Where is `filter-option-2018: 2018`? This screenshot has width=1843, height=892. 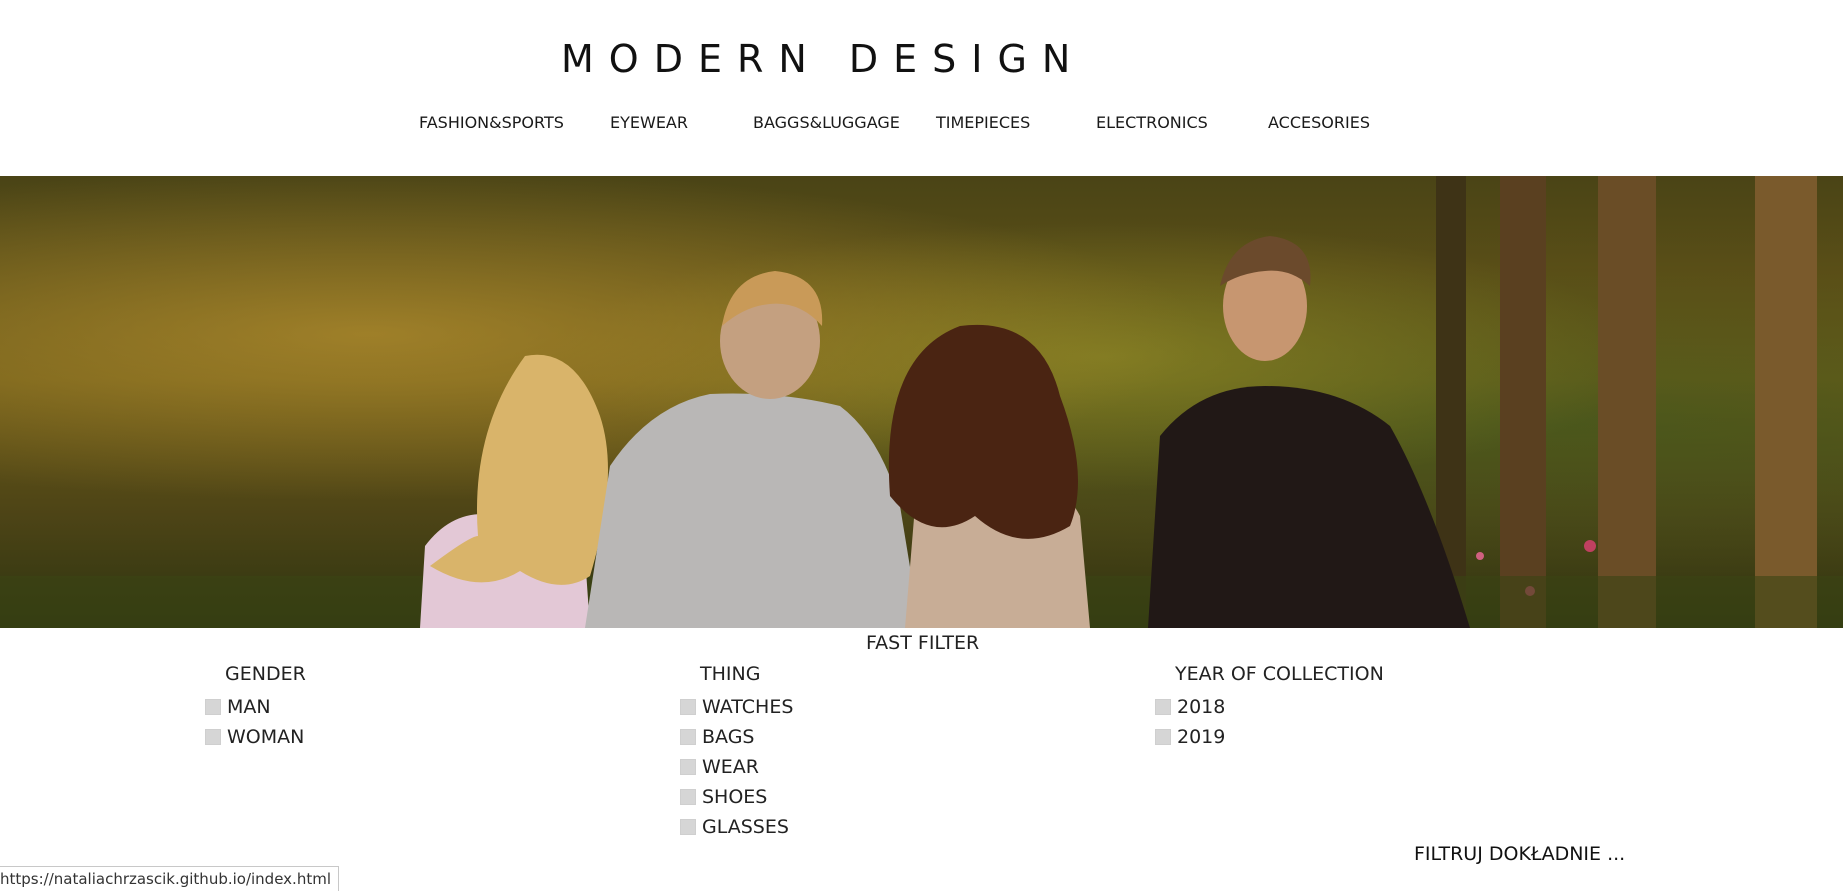 filter-option-2018: 2018 is located at coordinates (1269, 707).